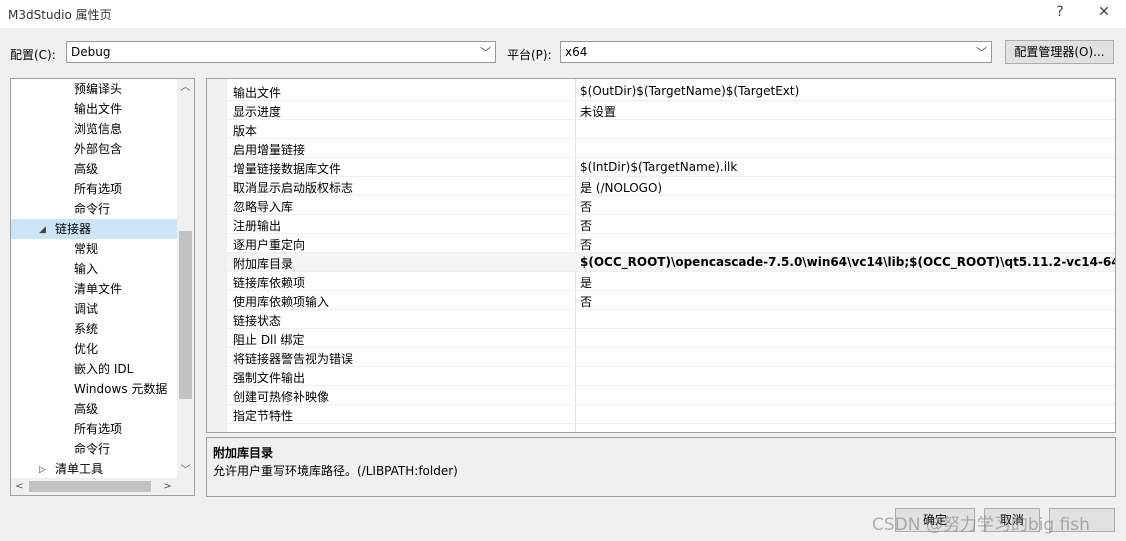 The width and height of the screenshot is (1126, 541). What do you see at coordinates (86, 249) in the screenshot?
I see `tree-item: 常规` at bounding box center [86, 249].